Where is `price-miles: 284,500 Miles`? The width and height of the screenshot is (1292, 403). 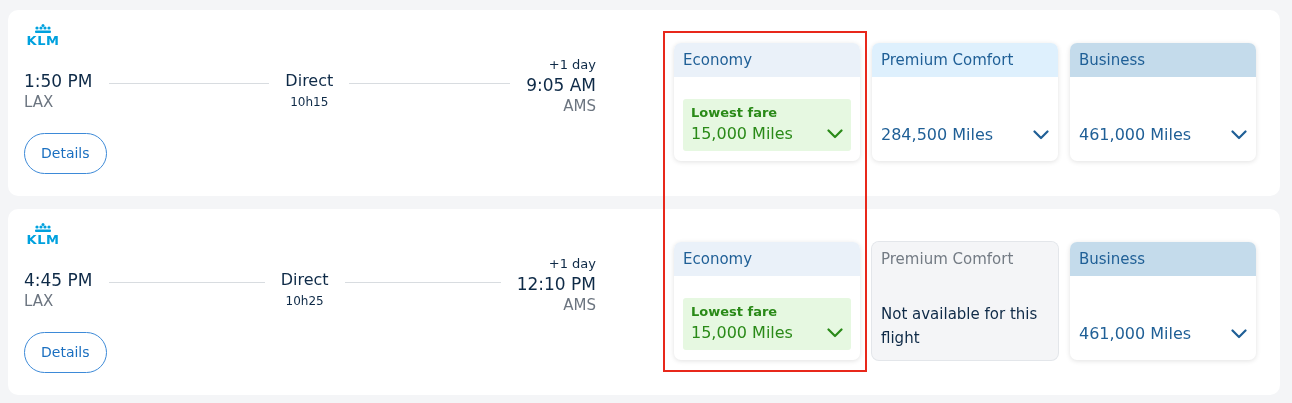
price-miles: 284,500 Miles is located at coordinates (937, 135).